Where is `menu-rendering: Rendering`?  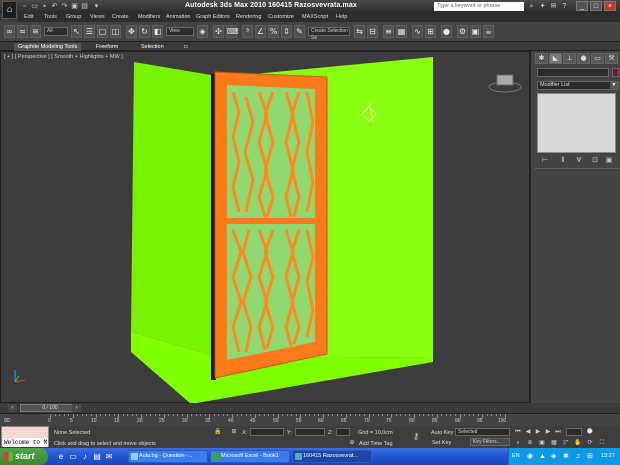
menu-rendering: Rendering is located at coordinates (248, 17).